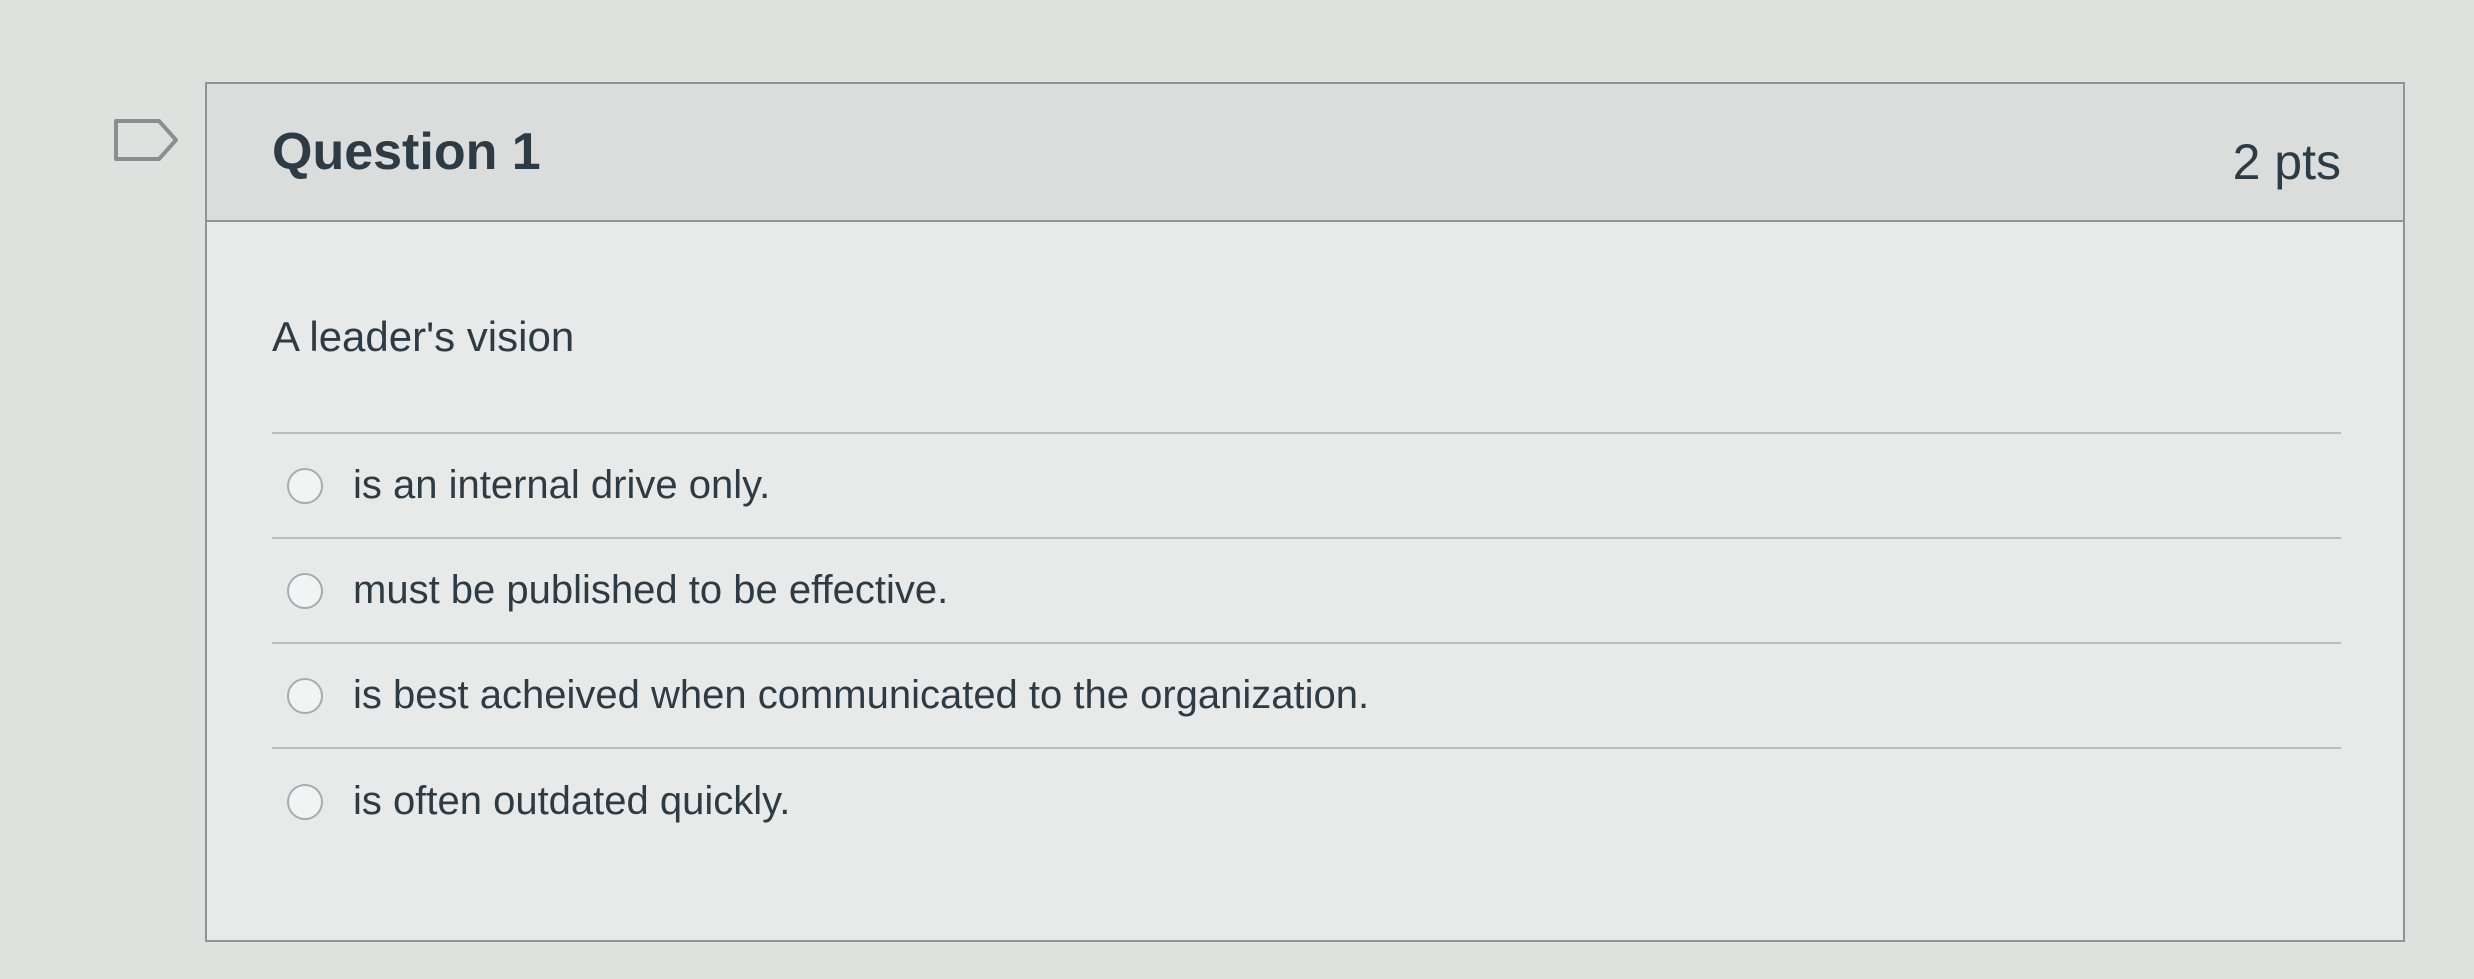  Describe the element at coordinates (1306, 801) in the screenshot. I see `answer-option: is often outdated quickly.` at that location.